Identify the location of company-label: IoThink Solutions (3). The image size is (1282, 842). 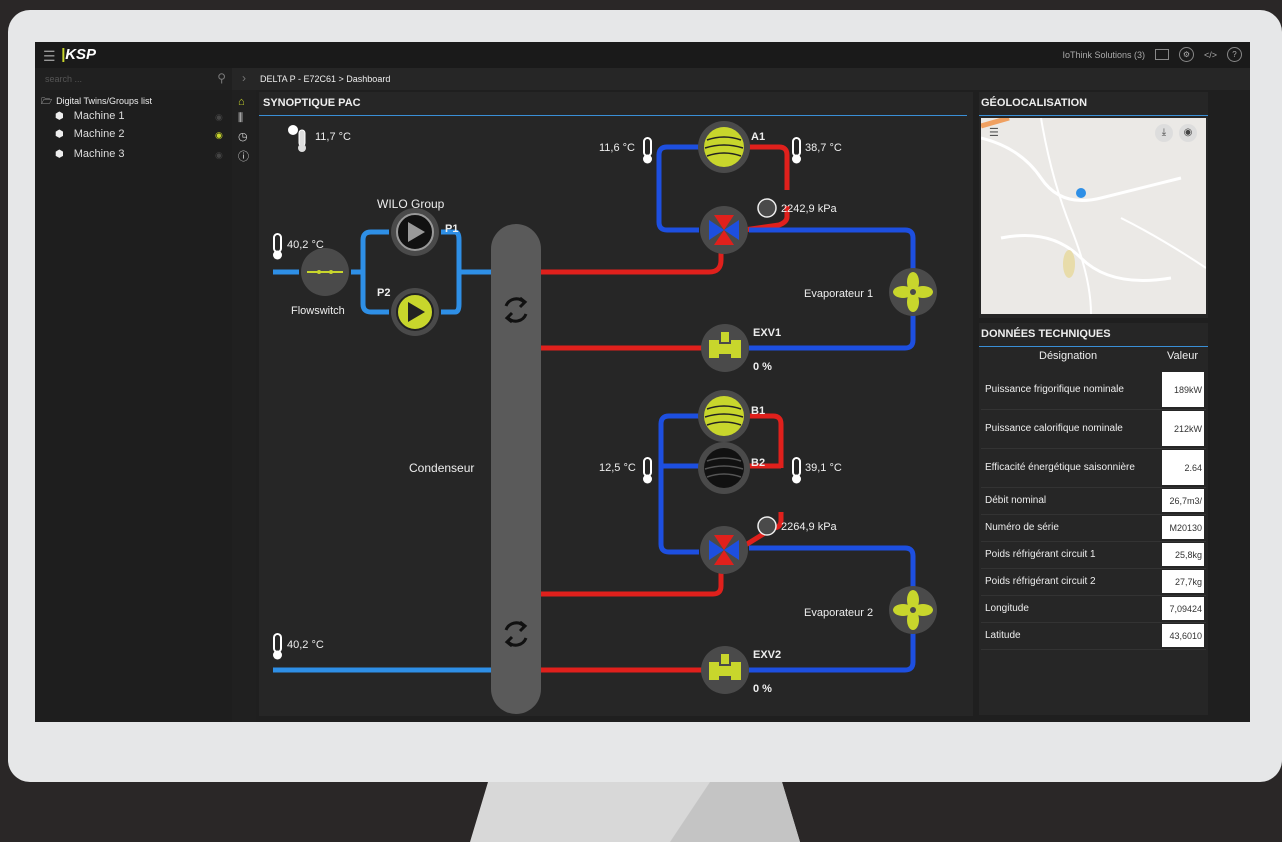
(1103, 55).